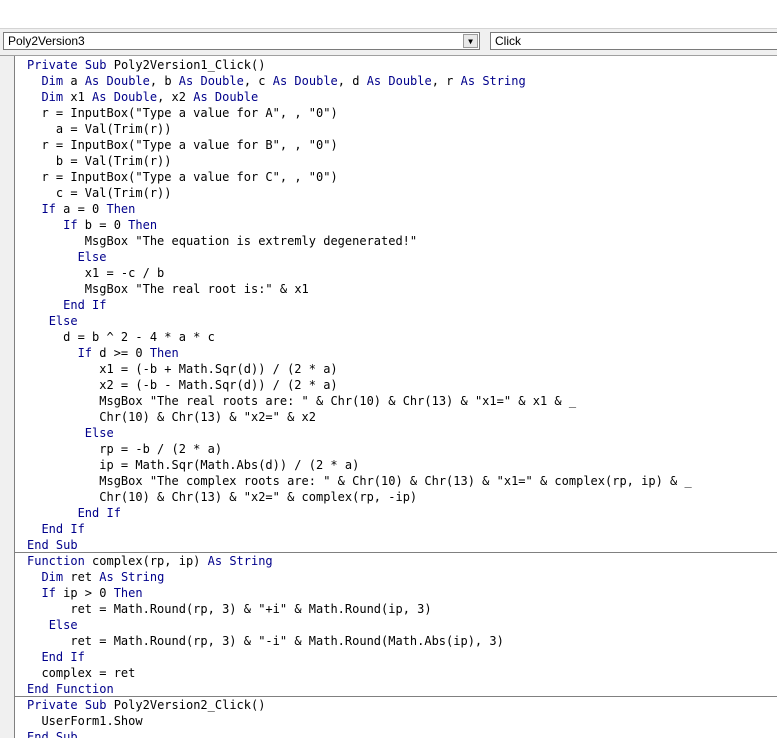  I want to click on code-line: Private Sub Poly2Version1_Click(), so click(396, 64).